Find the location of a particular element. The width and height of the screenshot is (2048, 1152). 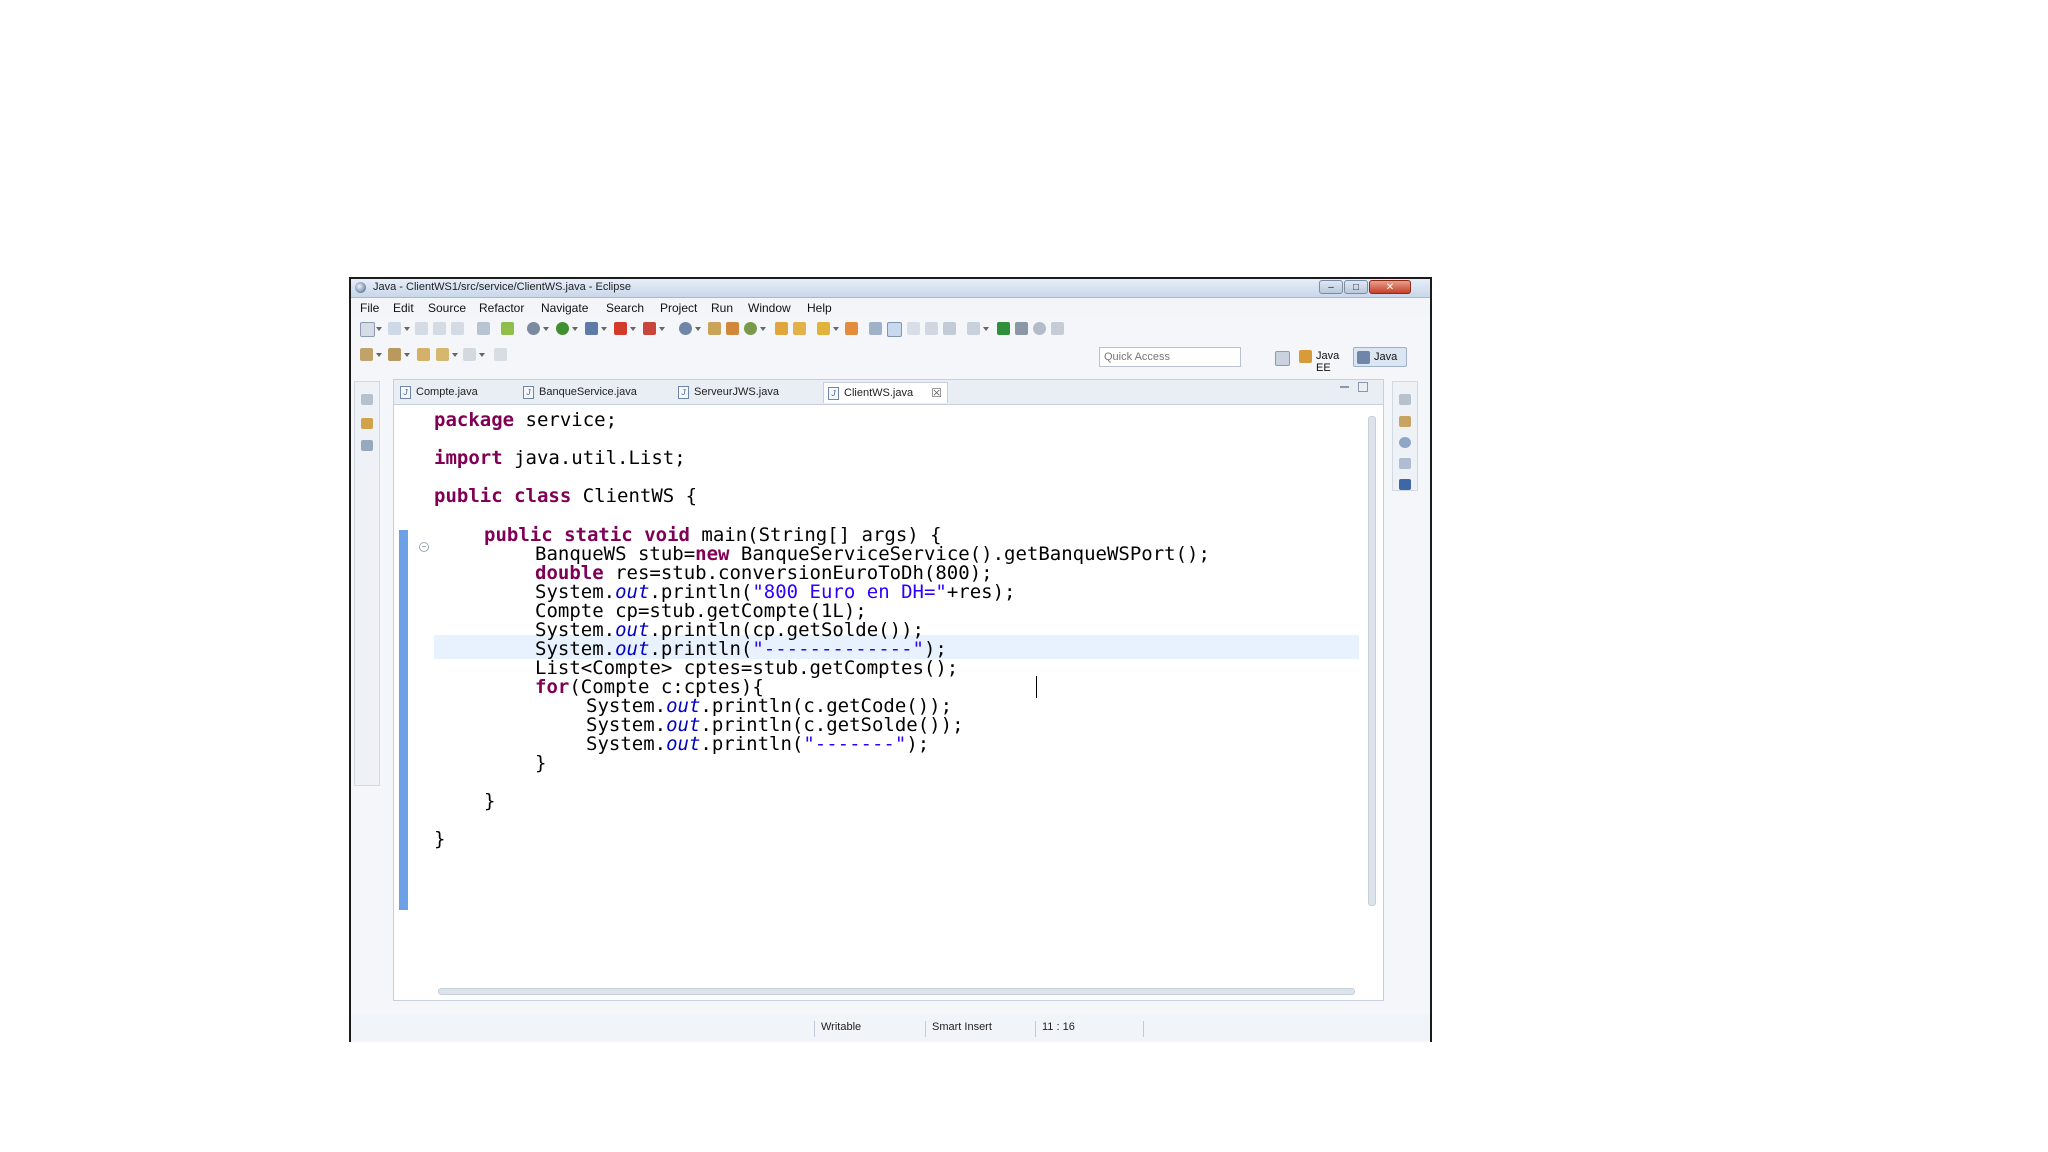

next-annotation-dropdown-icon is located at coordinates (379, 355).